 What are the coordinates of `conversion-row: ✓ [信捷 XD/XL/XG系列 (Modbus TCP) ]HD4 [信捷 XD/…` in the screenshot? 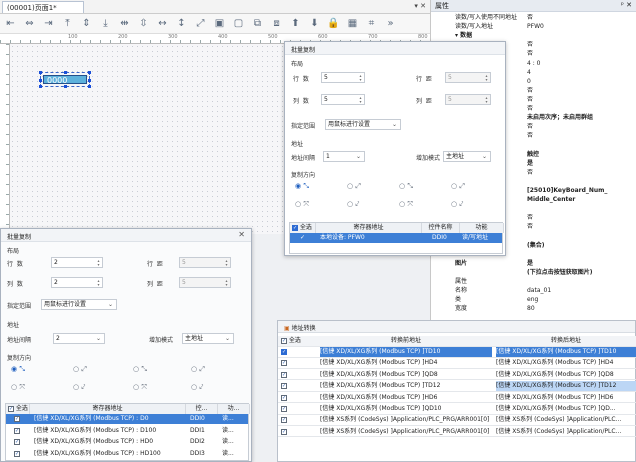 It's located at (457, 364).